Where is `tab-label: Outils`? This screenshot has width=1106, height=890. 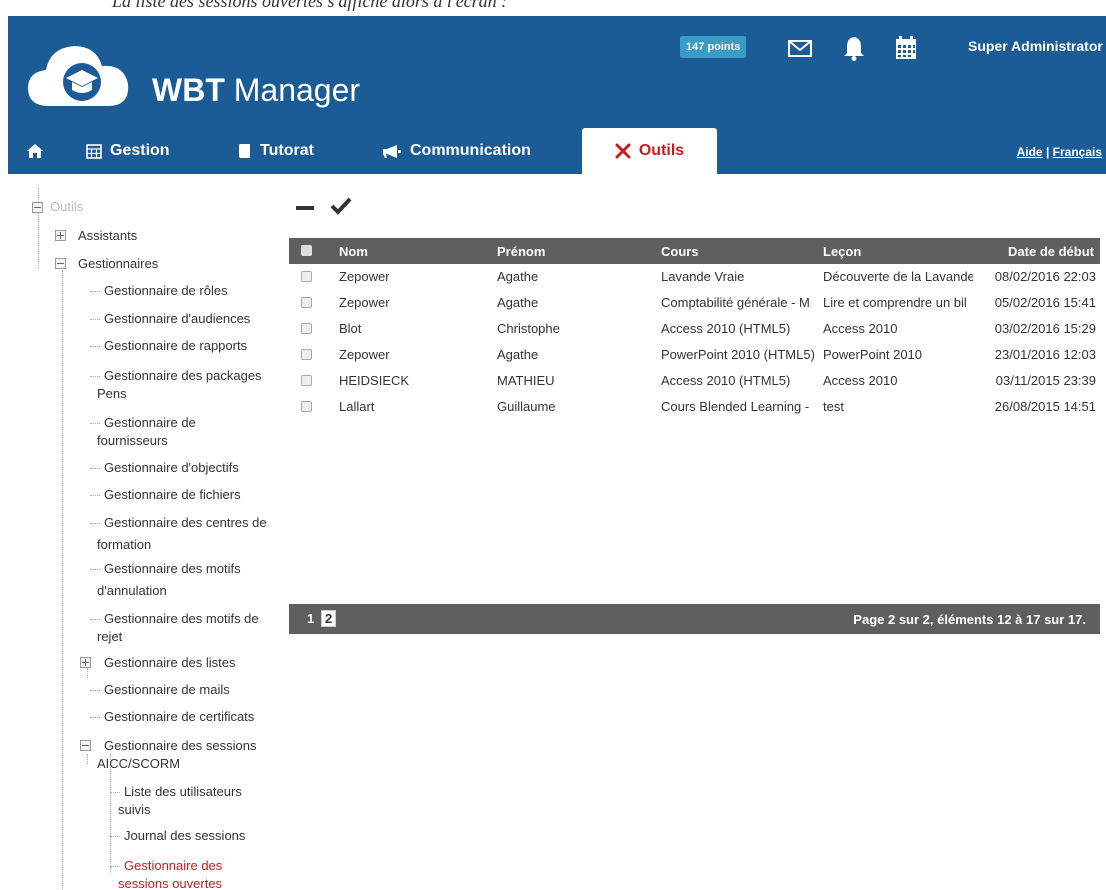
tab-label: Outils is located at coordinates (661, 150).